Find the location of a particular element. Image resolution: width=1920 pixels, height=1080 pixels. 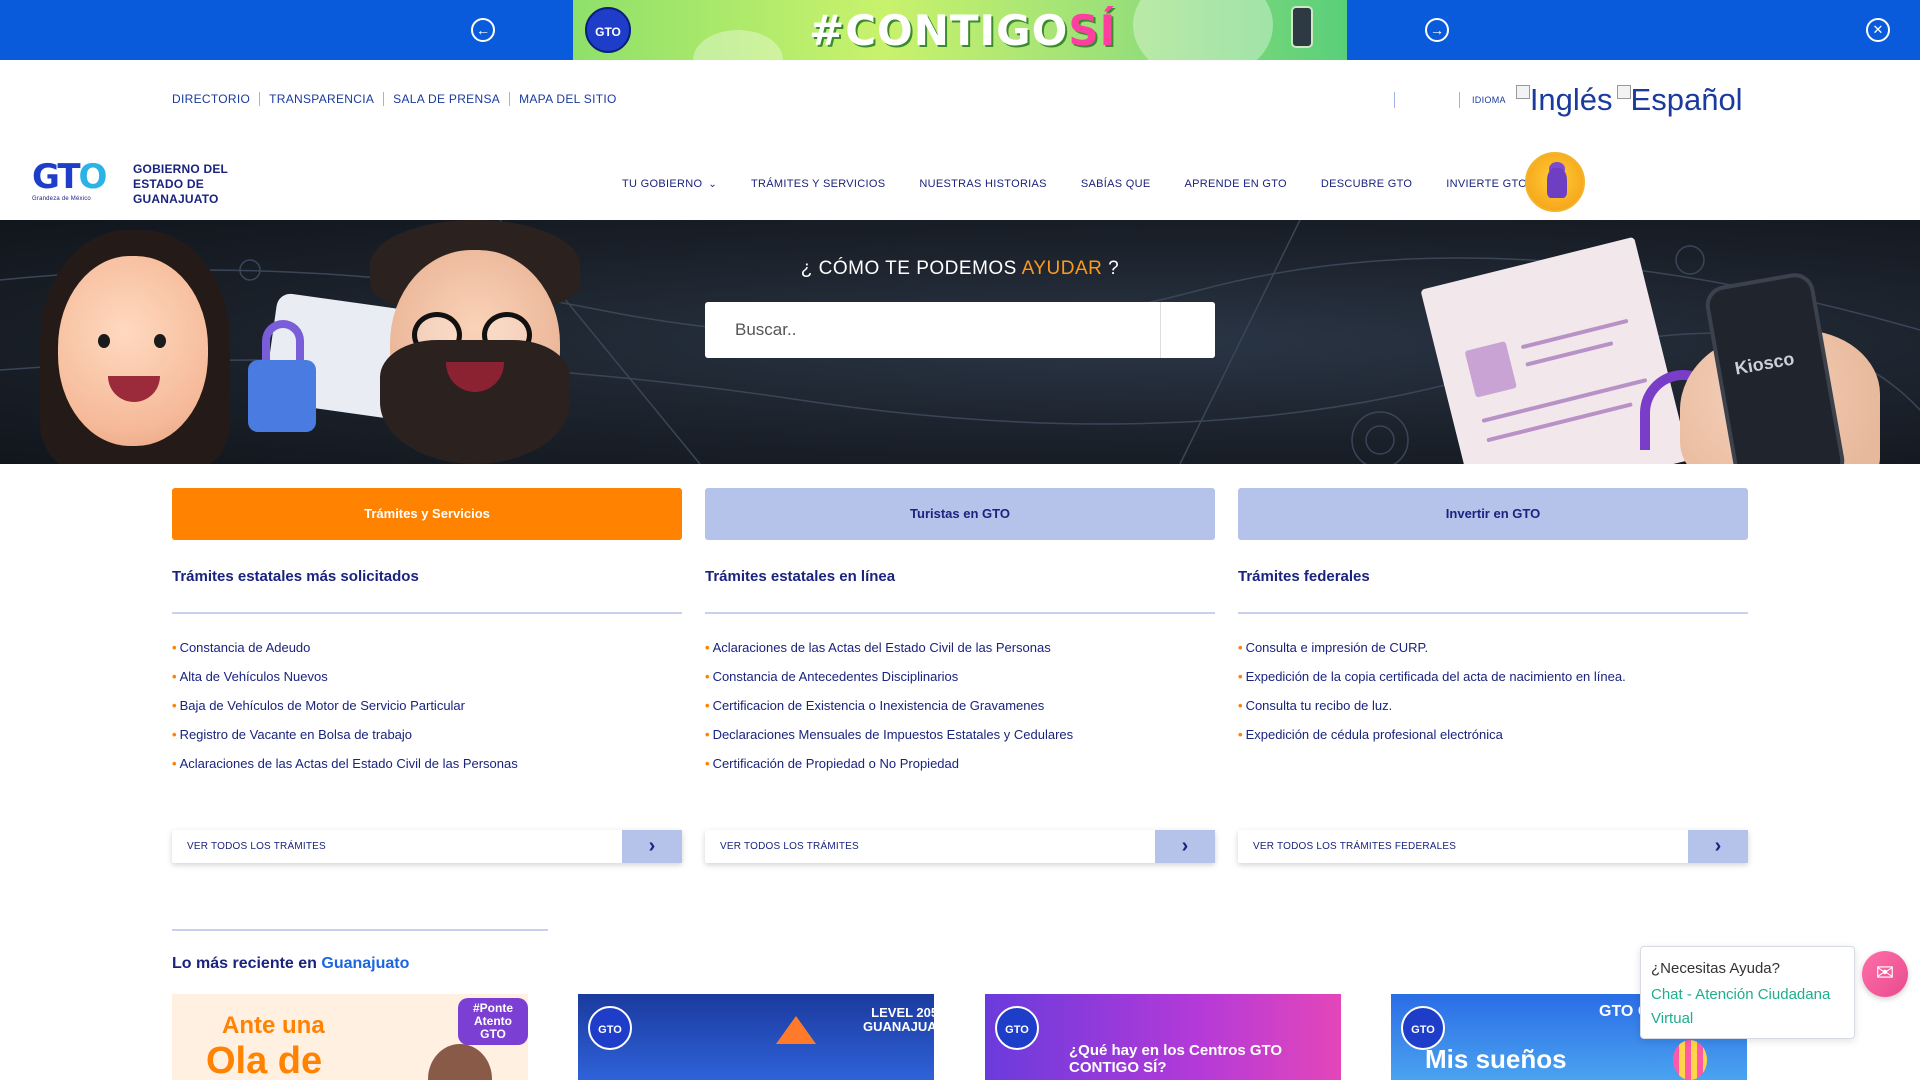

utility-link-transparencia: TRANSPARENCIA is located at coordinates (321, 99).